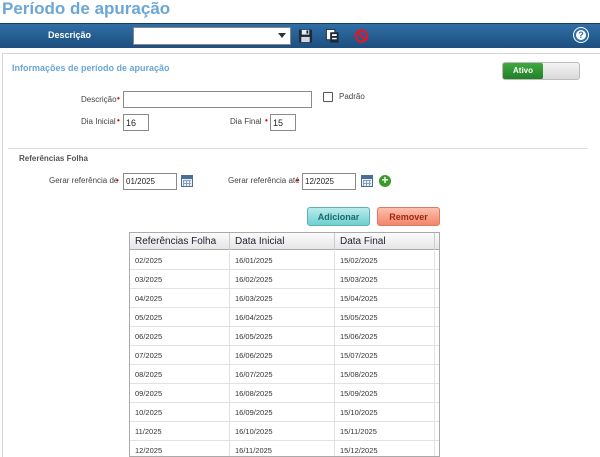 This screenshot has height=457, width=600. I want to click on table-row: 04/2025 16/03/2025 15/04/2025, so click(284, 298).